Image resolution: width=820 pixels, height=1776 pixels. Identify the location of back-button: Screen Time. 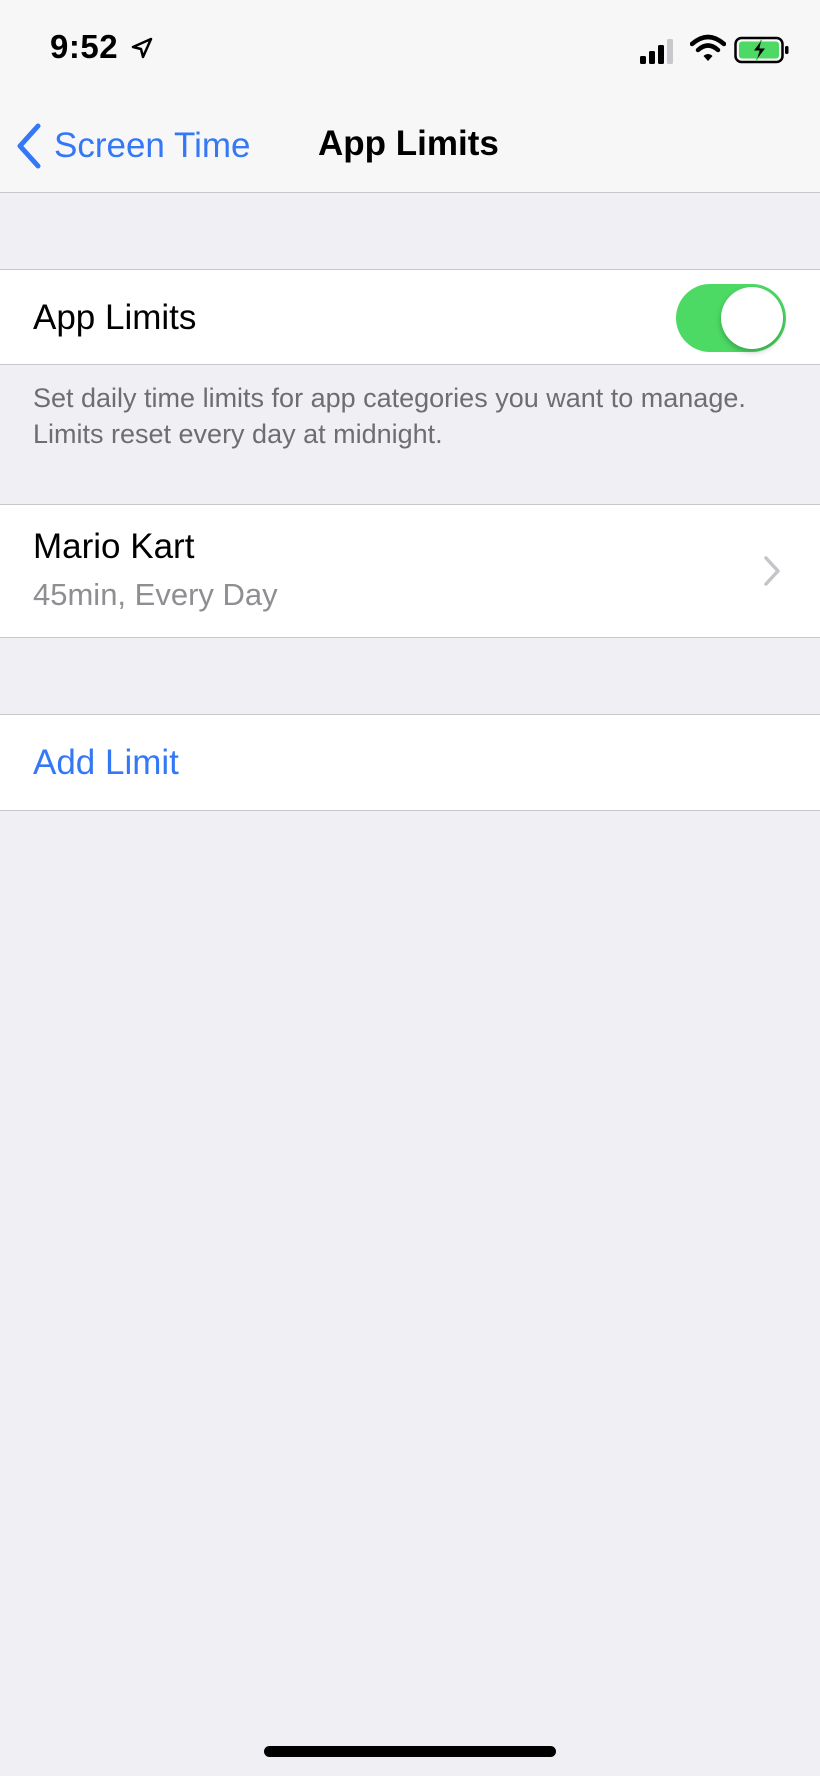
(132, 146).